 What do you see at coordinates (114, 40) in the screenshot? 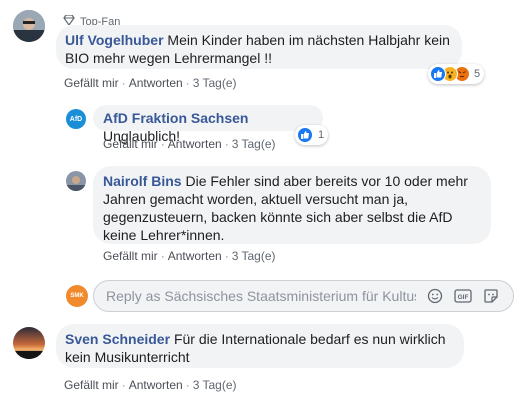
I see `comment-author: Ulf Vogelhuber` at bounding box center [114, 40].